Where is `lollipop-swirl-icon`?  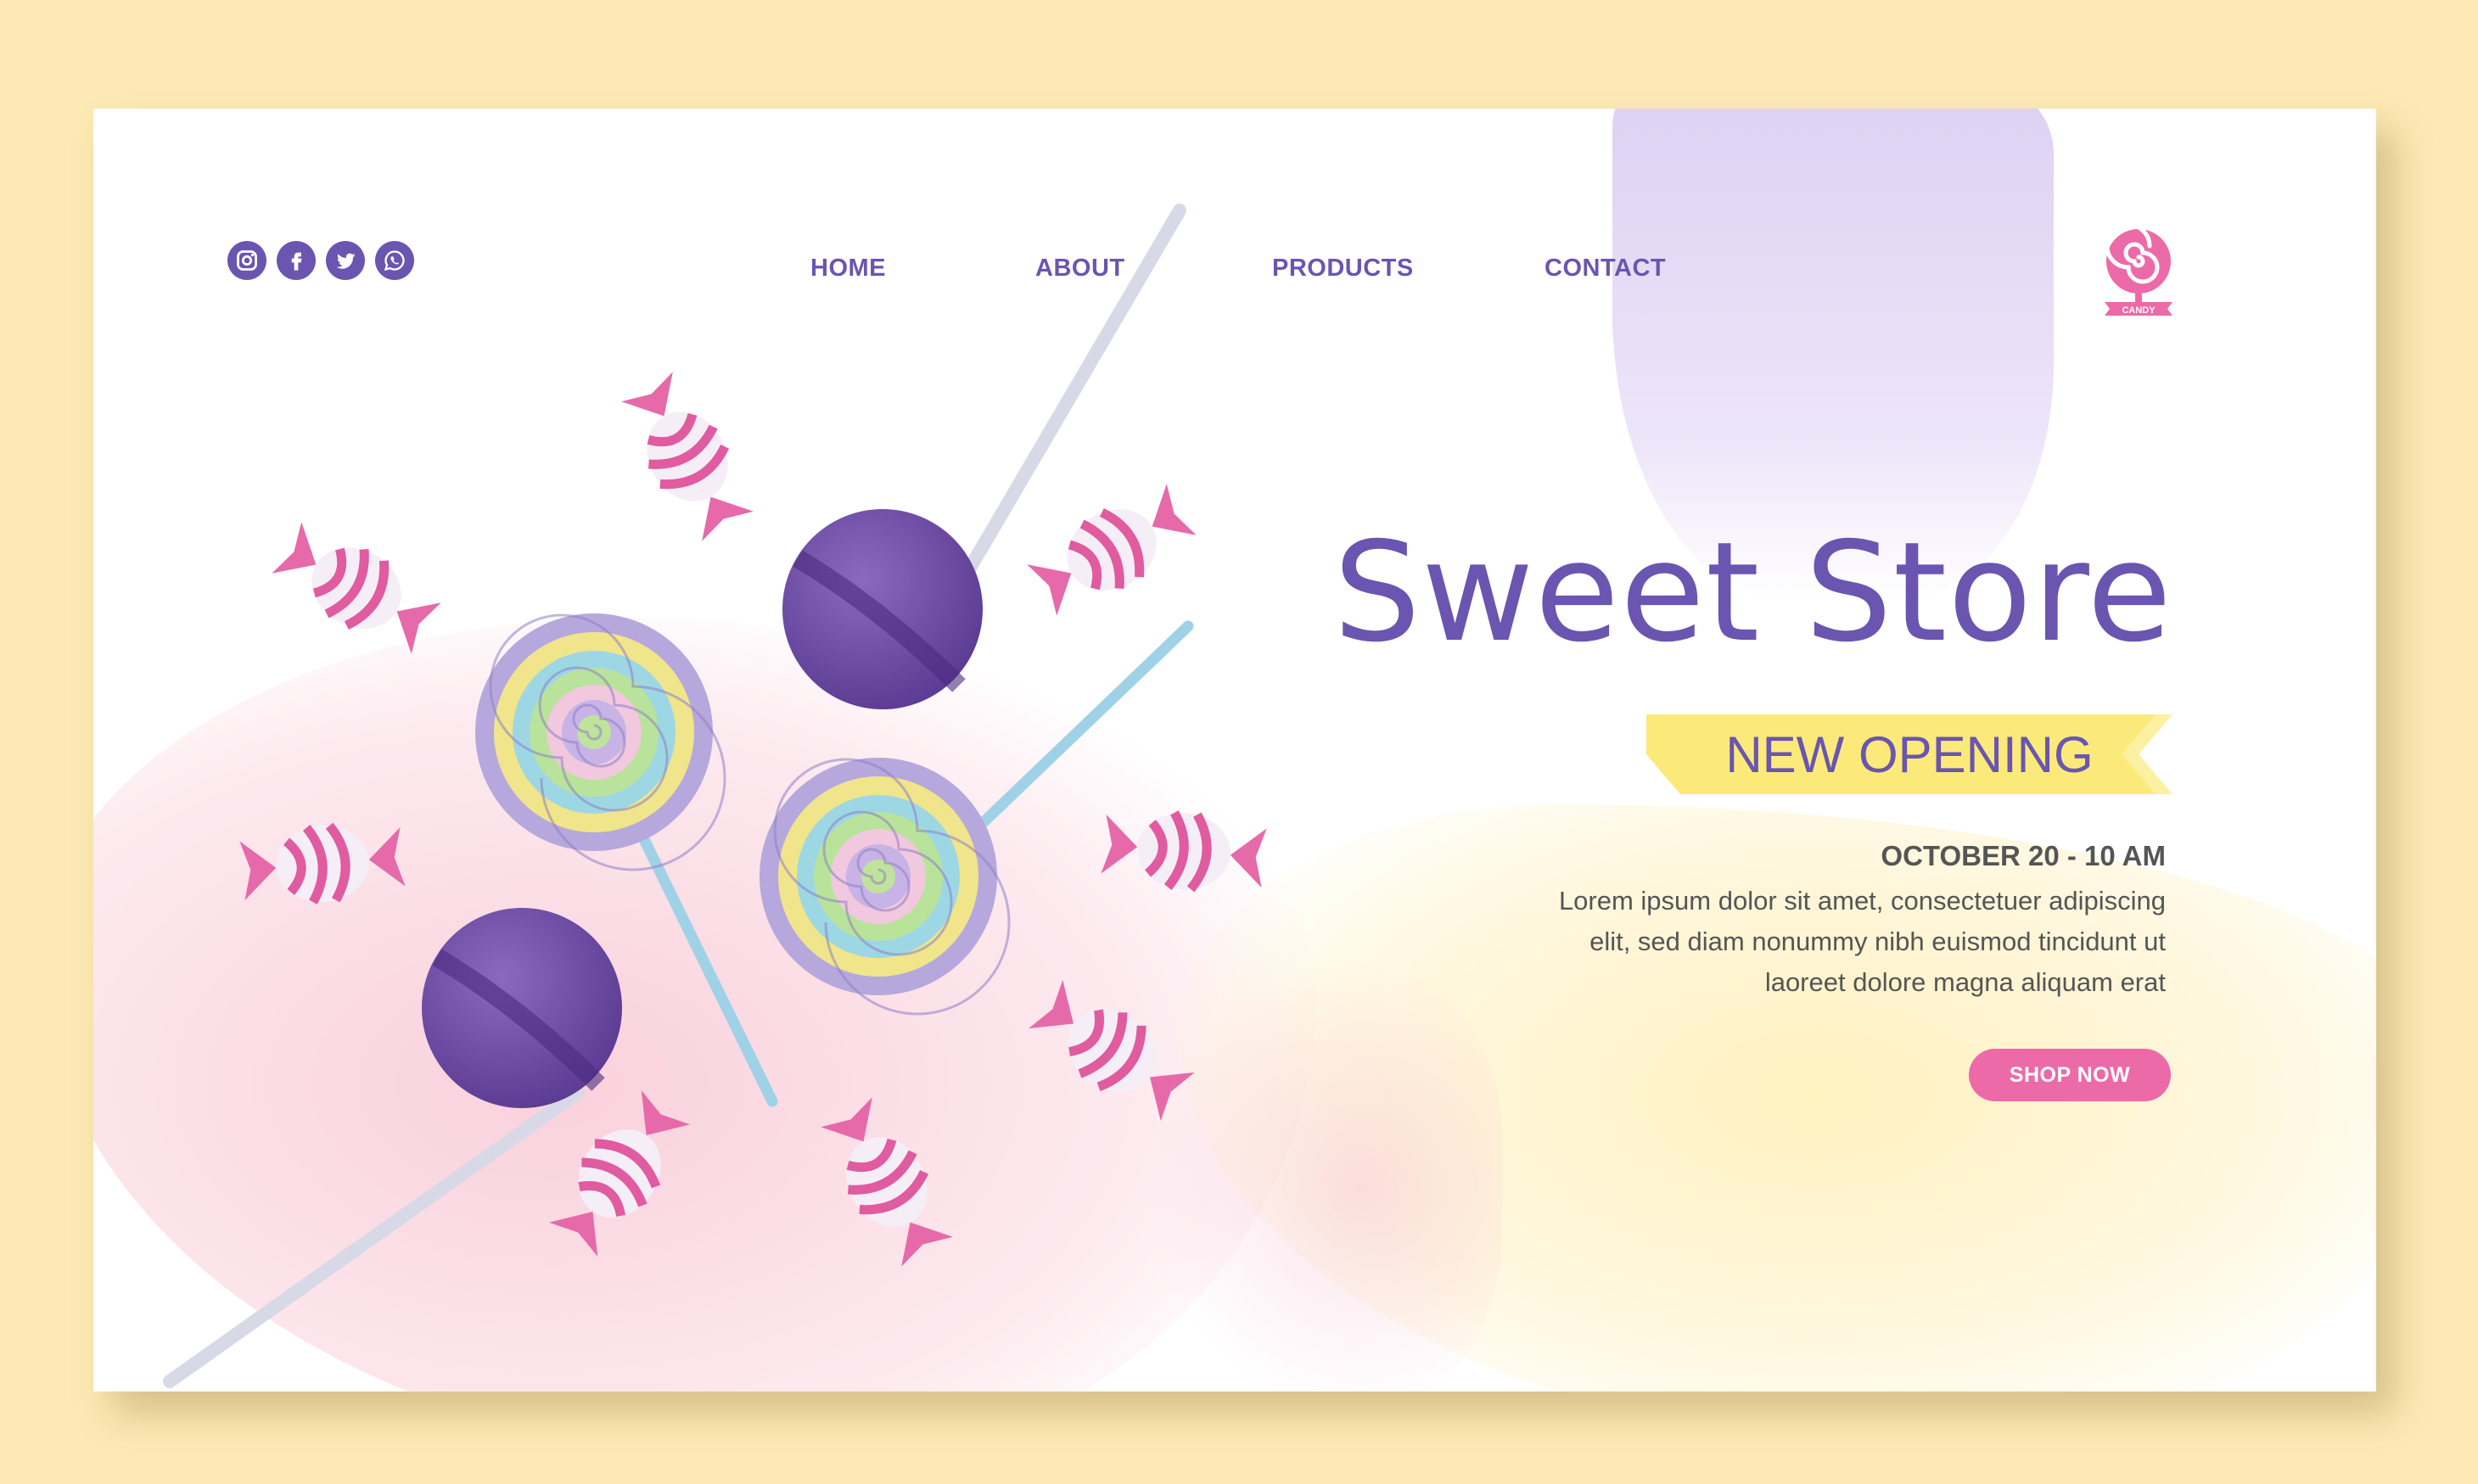
lollipop-swirl-icon is located at coordinates (2139, 269).